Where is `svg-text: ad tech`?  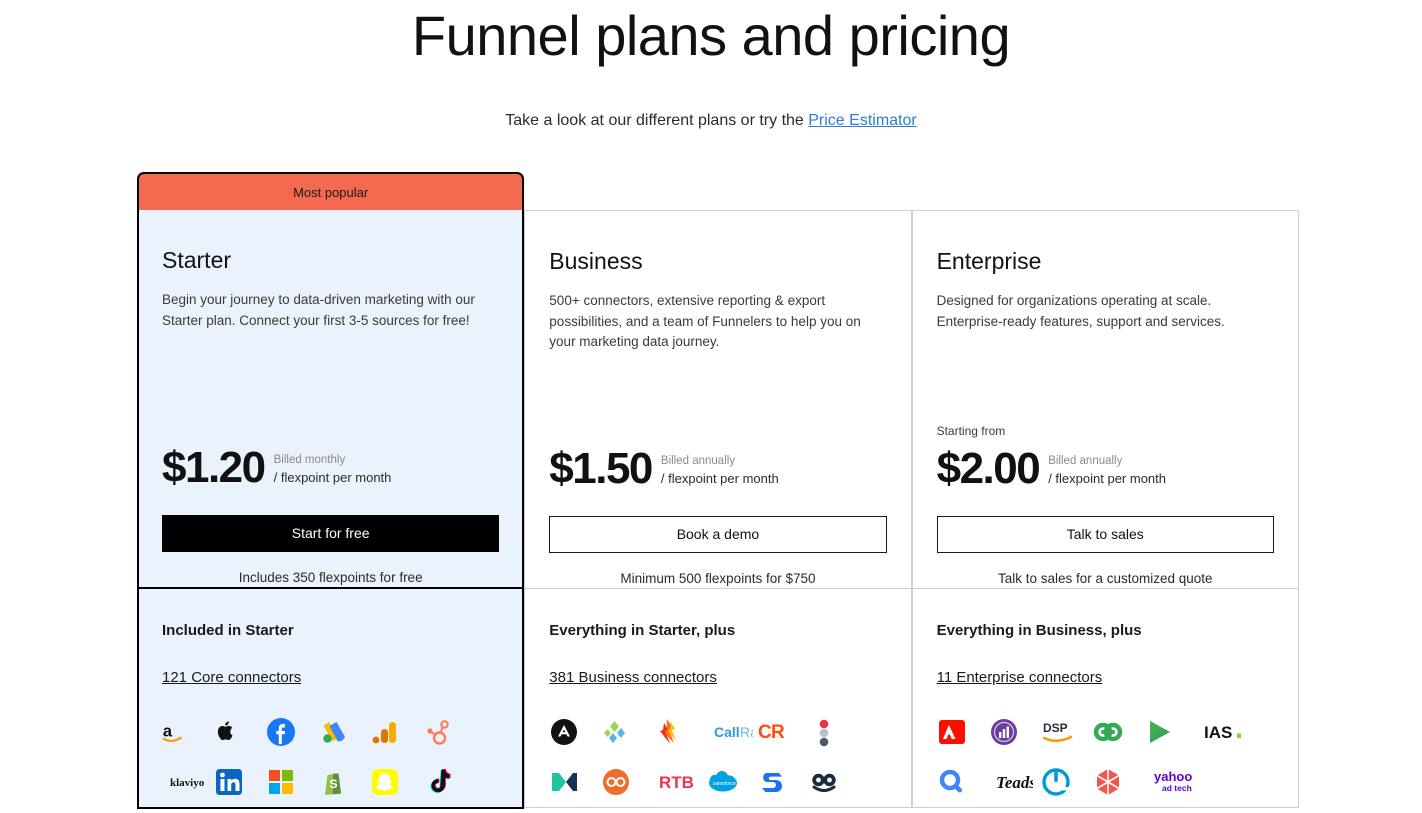
svg-text: ad tech is located at coordinates (1177, 788).